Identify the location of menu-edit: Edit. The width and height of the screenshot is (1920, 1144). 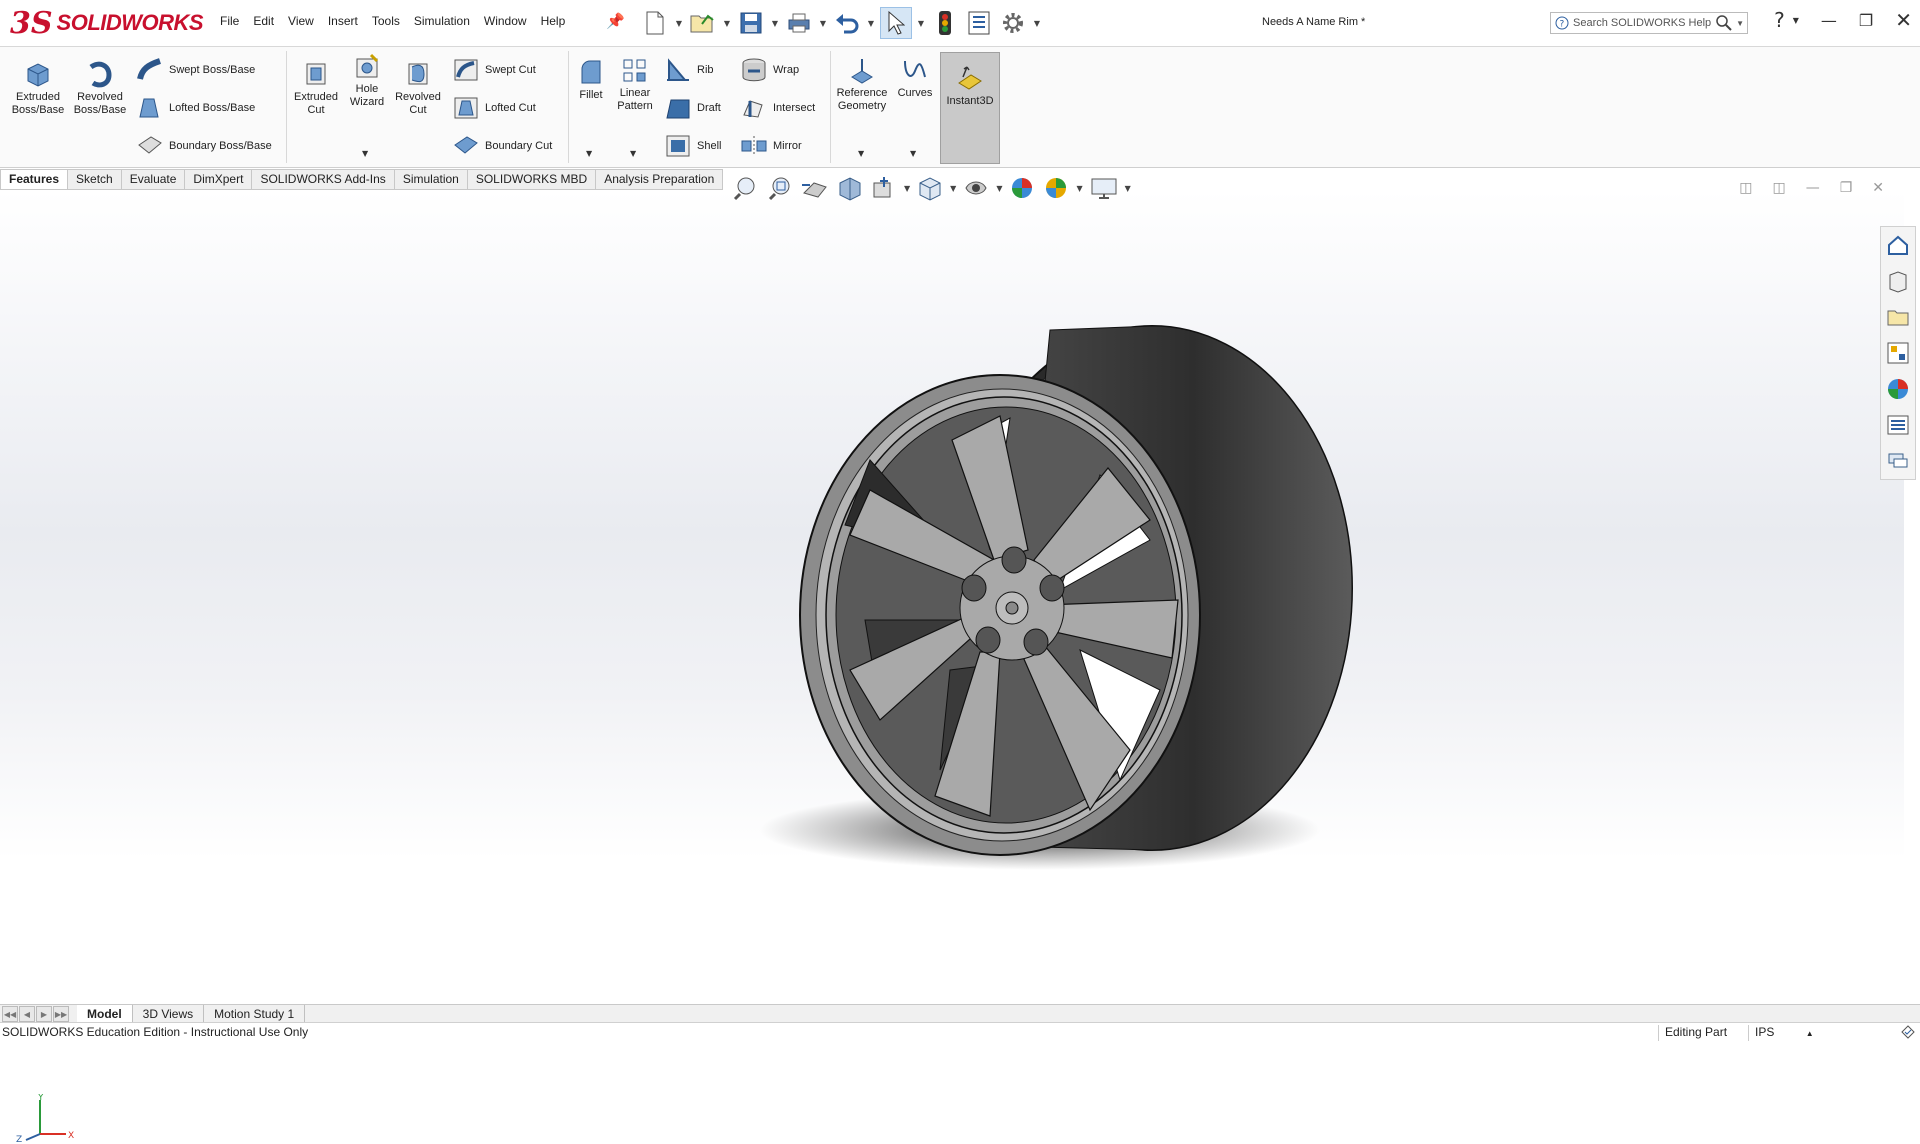
(263, 21).